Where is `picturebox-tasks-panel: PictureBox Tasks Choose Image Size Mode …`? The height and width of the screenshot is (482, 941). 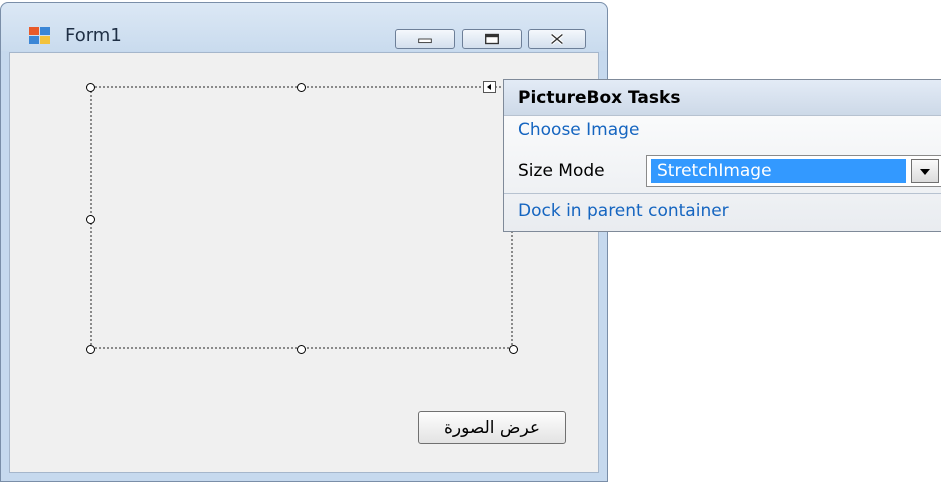
picturebox-tasks-panel: PictureBox Tasks Choose Image Size Mode … is located at coordinates (722, 155).